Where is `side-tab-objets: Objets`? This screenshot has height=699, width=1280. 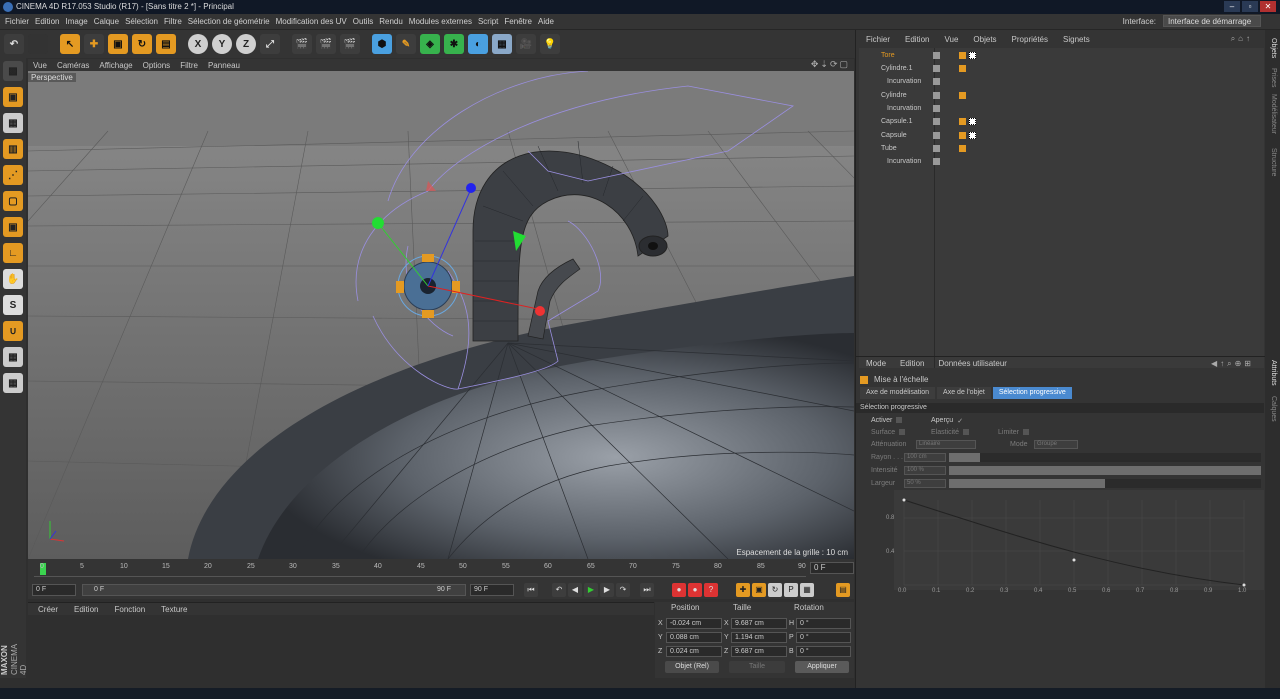
side-tab-objets: Objets is located at coordinates (1273, 48).